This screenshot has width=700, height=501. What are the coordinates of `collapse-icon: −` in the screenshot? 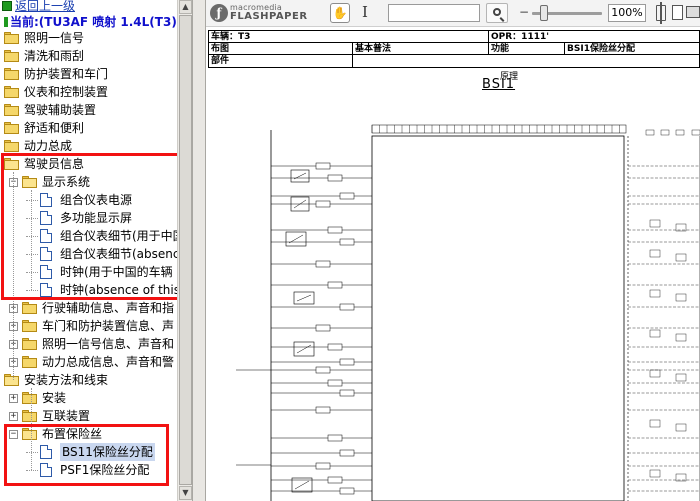 It's located at (13, 434).